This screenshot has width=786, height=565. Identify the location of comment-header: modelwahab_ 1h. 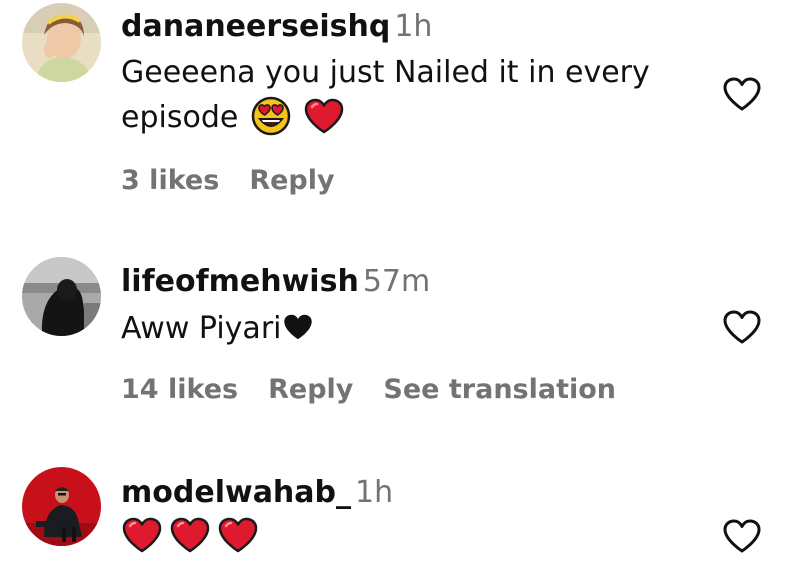
(257, 493).